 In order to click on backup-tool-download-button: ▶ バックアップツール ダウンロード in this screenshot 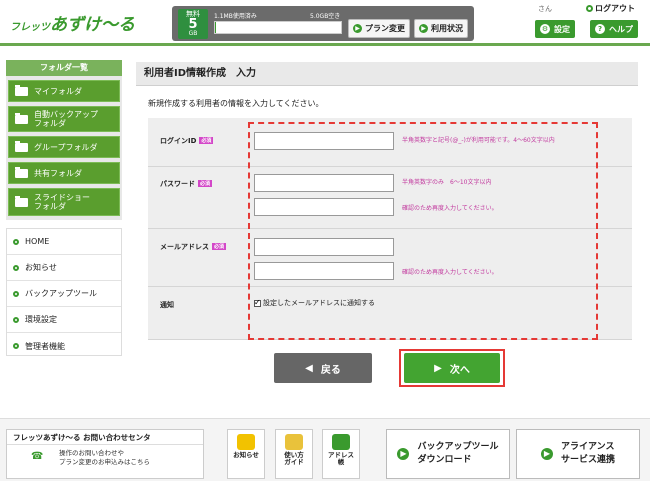, I will do `click(448, 454)`.